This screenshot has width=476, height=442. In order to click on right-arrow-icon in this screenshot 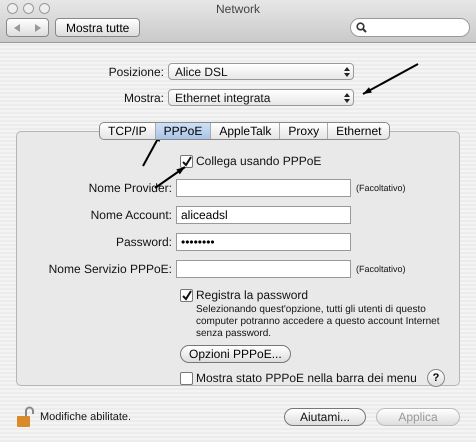, I will do `click(38, 28)`.